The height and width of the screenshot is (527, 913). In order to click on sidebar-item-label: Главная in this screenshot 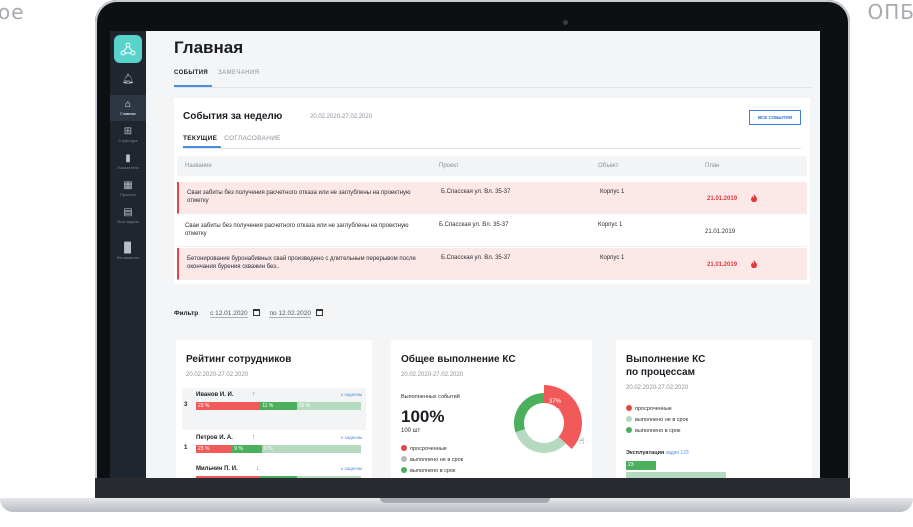, I will do `click(128, 113)`.